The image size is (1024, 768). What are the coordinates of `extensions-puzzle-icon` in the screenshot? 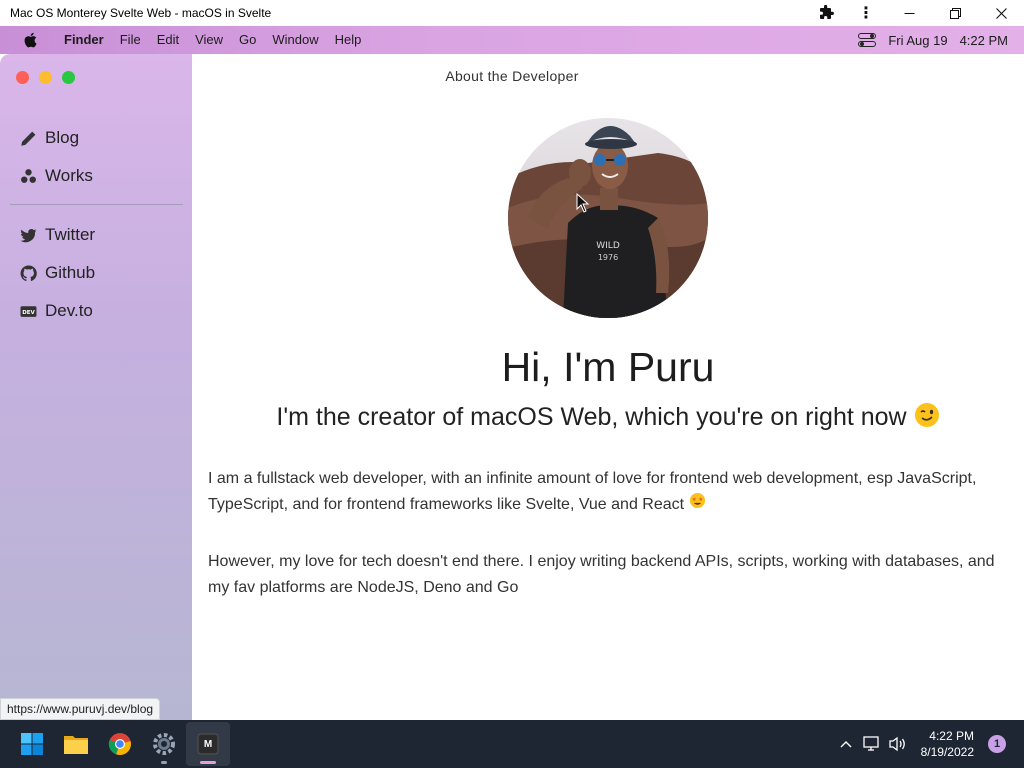 It's located at (826, 13).